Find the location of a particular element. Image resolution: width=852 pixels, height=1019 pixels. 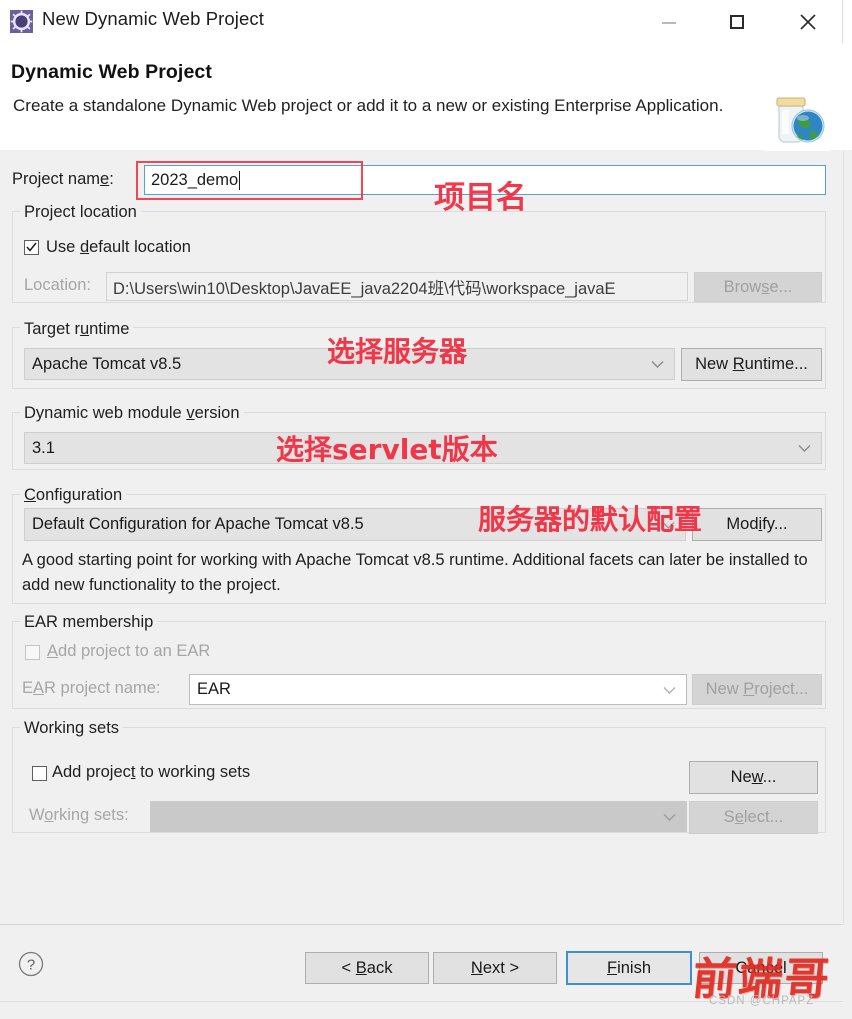

working-sets-label: Working sets: is located at coordinates (79, 815).